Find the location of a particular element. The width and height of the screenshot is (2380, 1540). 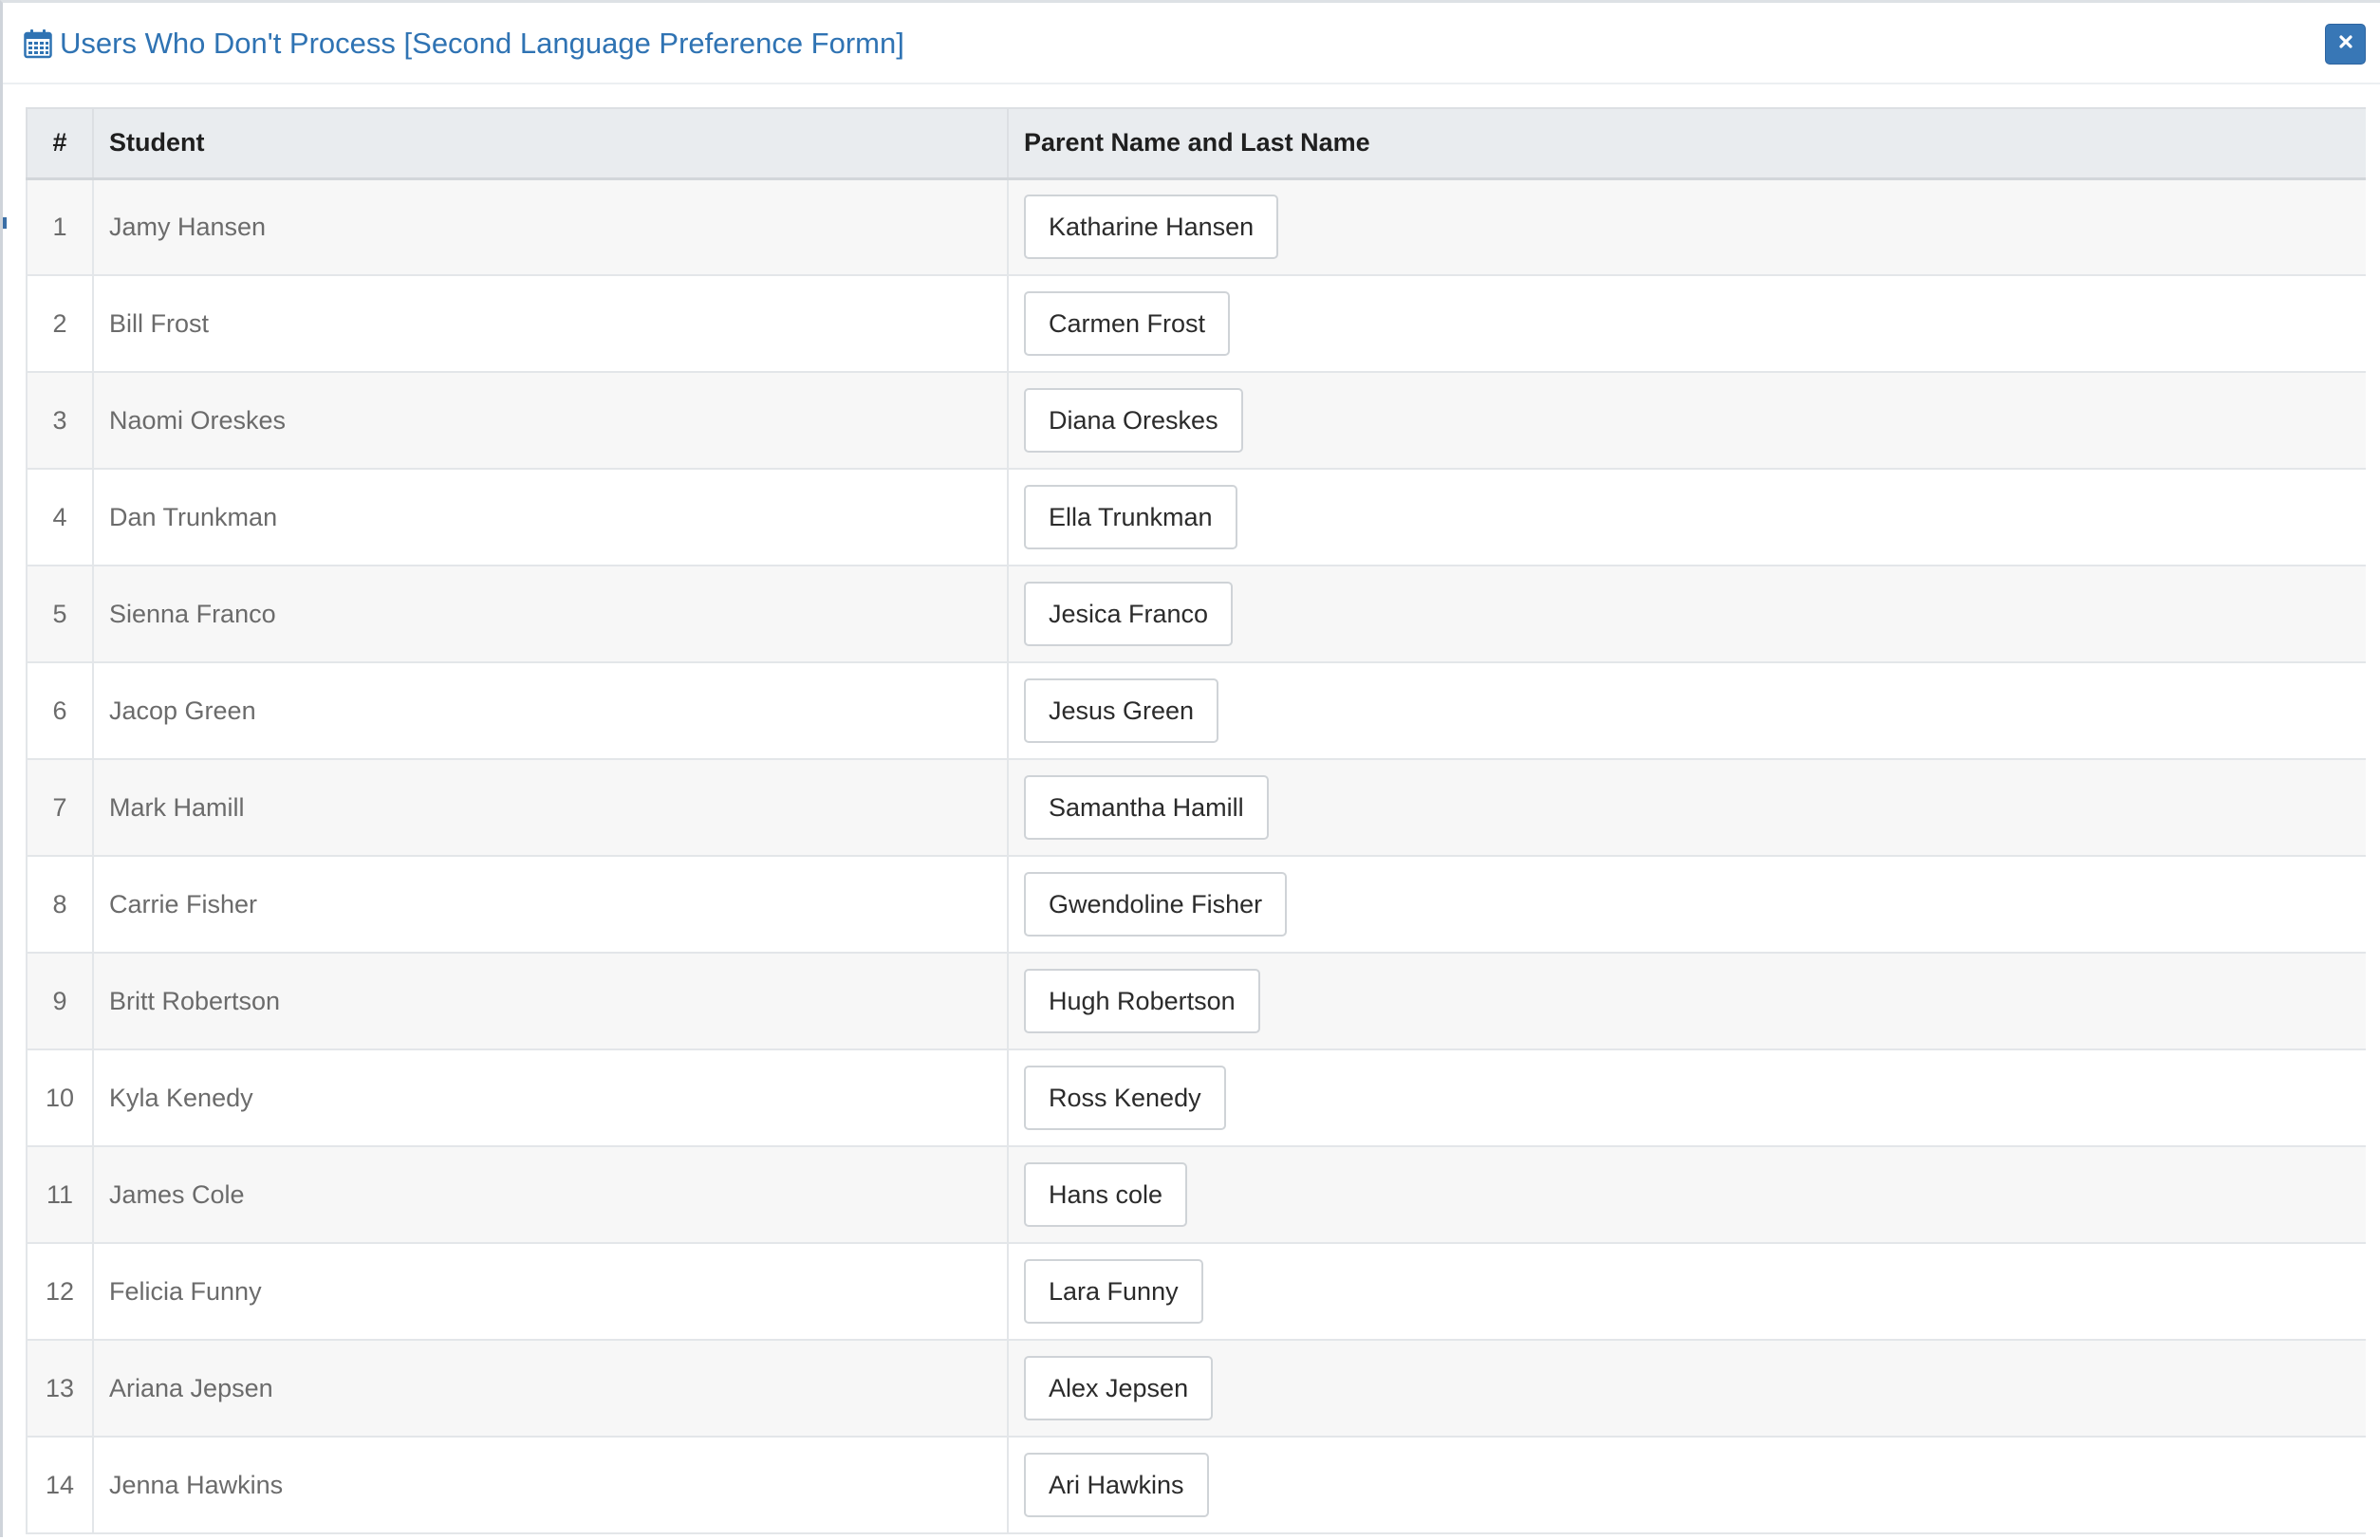

student-name: Carrie Fisher is located at coordinates (551, 904).